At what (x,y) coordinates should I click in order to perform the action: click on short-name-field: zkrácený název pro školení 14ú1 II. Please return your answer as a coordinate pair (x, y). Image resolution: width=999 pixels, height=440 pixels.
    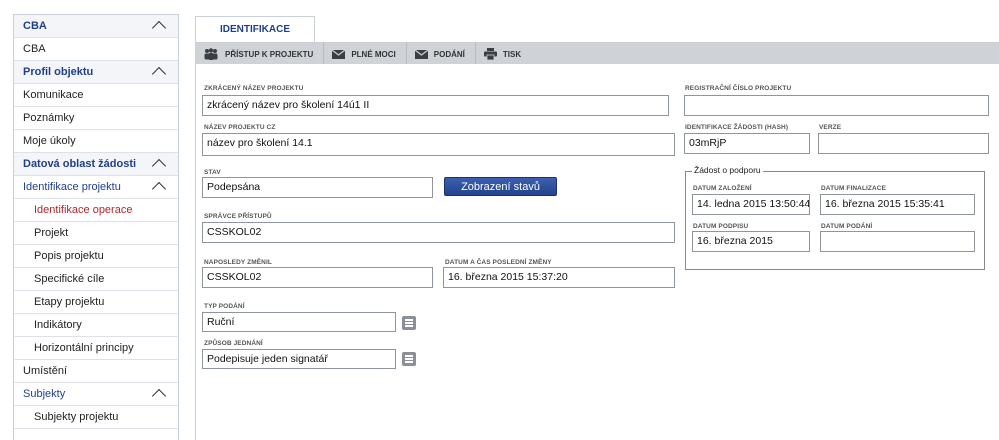
    Looking at the image, I should click on (435, 105).